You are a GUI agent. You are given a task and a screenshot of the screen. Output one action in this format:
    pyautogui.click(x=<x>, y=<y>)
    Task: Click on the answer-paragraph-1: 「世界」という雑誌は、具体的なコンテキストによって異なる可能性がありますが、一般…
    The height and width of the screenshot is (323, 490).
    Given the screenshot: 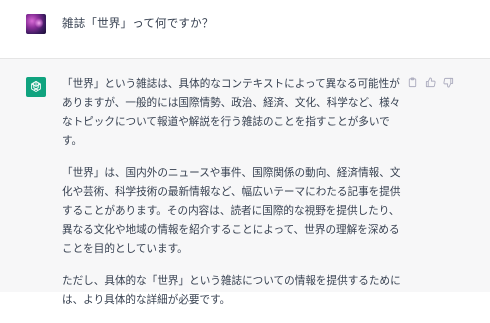 What is the action you would take?
    pyautogui.click(x=231, y=112)
    